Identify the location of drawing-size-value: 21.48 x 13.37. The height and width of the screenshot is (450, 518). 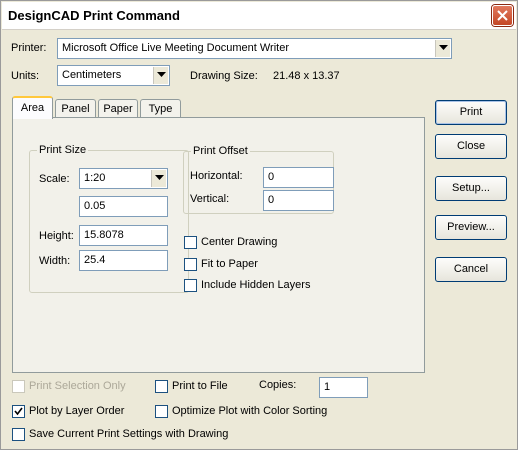
(306, 76).